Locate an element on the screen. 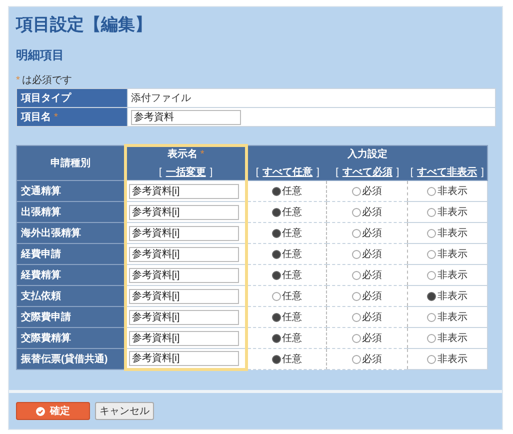  row-label: 経費申請 is located at coordinates (41, 254).